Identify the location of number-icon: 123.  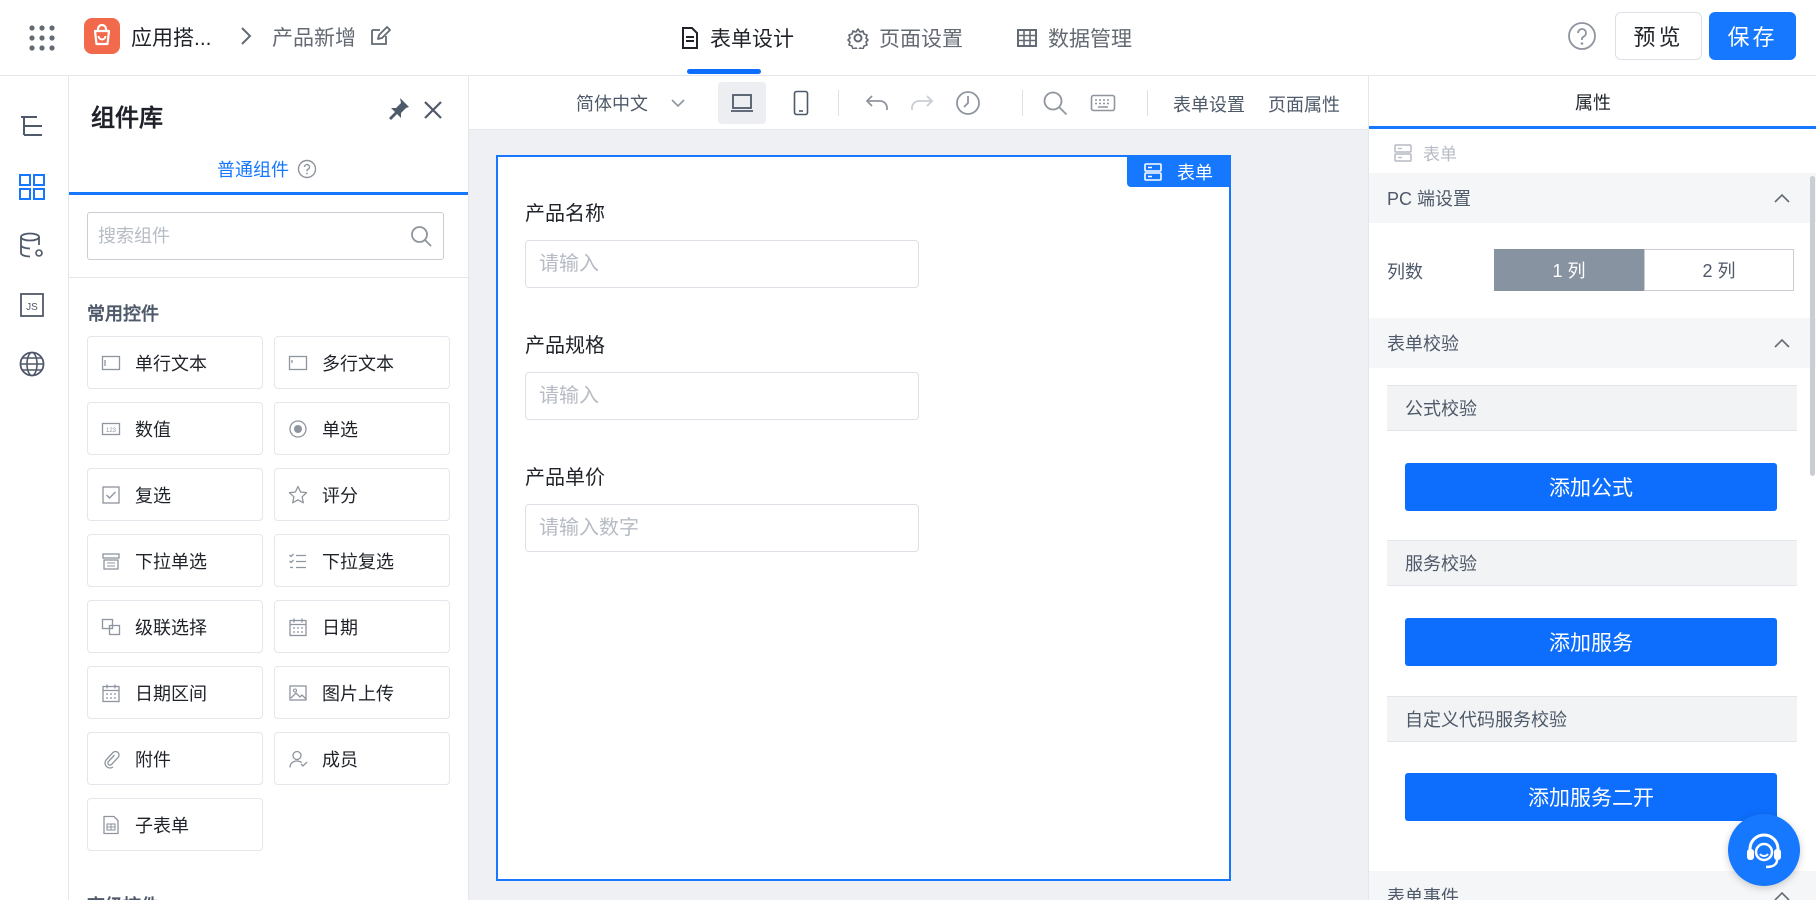
(111, 428).